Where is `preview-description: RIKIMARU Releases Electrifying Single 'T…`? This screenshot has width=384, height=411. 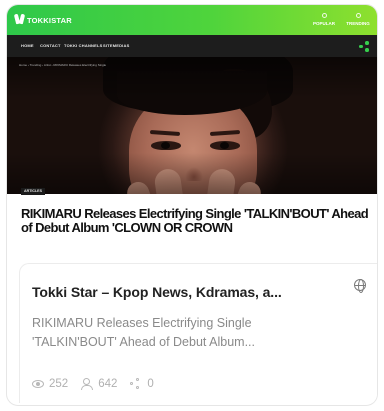 preview-description: RIKIMARU Releases Electrifying Single 'T… is located at coordinates (192, 333).